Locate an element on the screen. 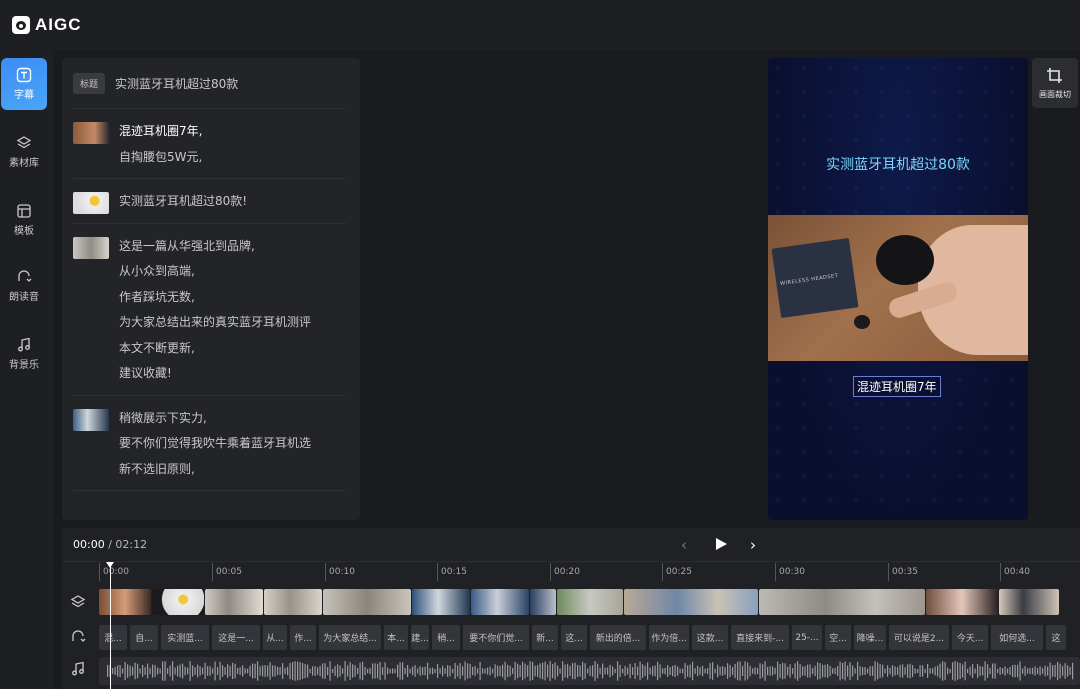  audio-track is located at coordinates (589, 671).